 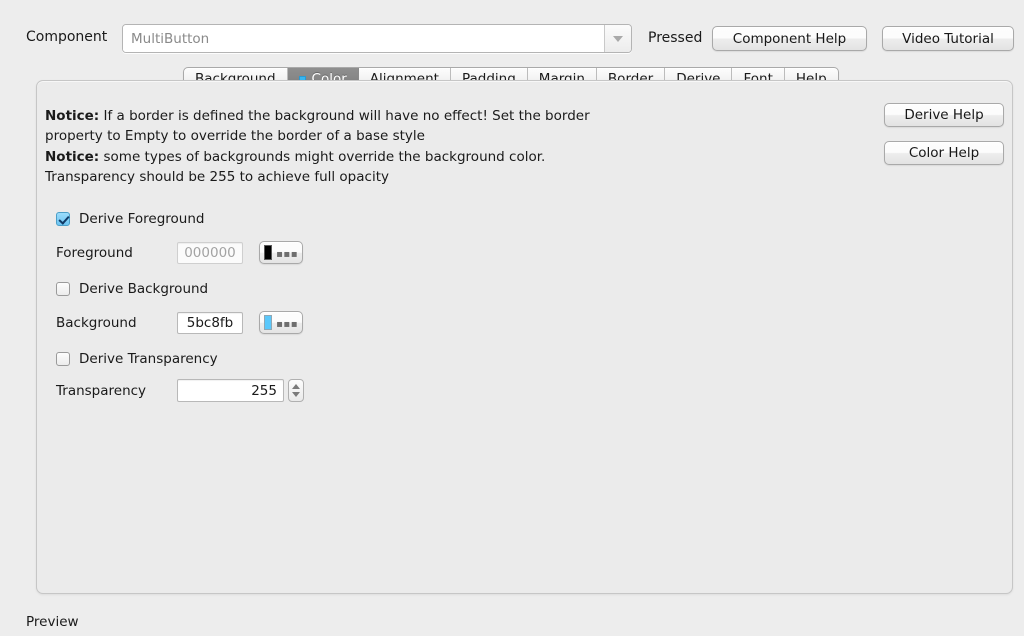 What do you see at coordinates (63, 289) in the screenshot?
I see `derive-background-checkbox` at bounding box center [63, 289].